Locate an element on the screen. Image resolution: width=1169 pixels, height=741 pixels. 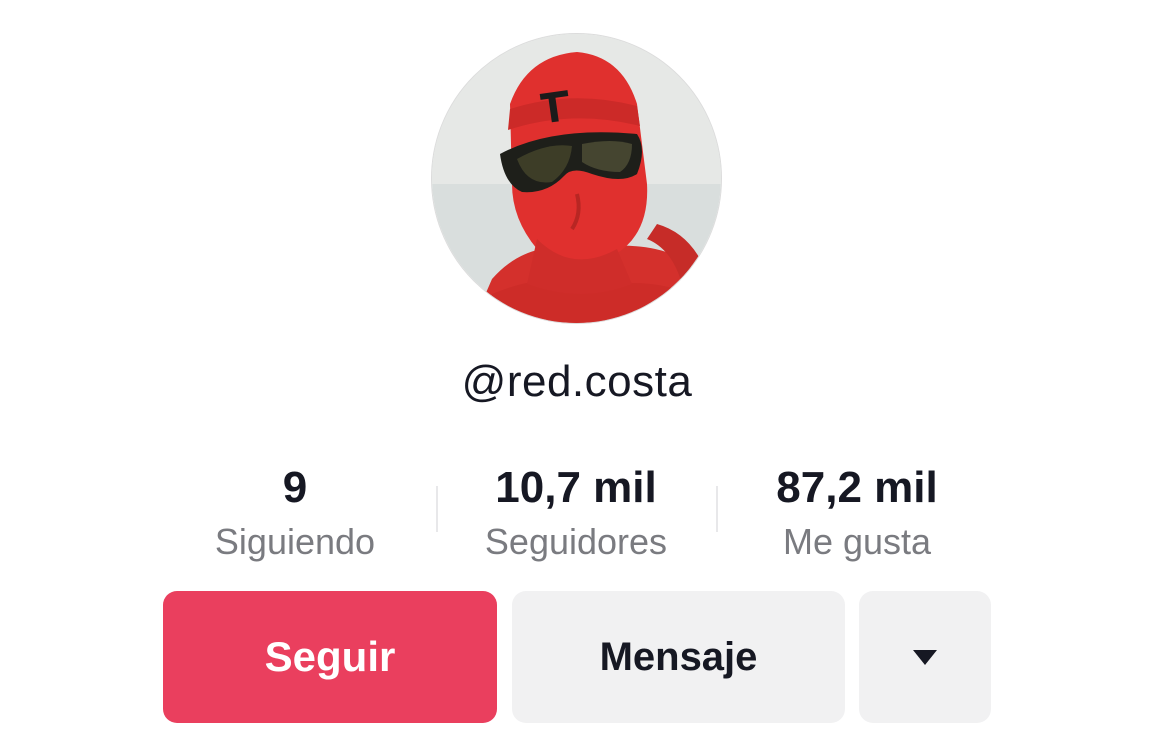
message-button: Mensaje is located at coordinates (678, 657).